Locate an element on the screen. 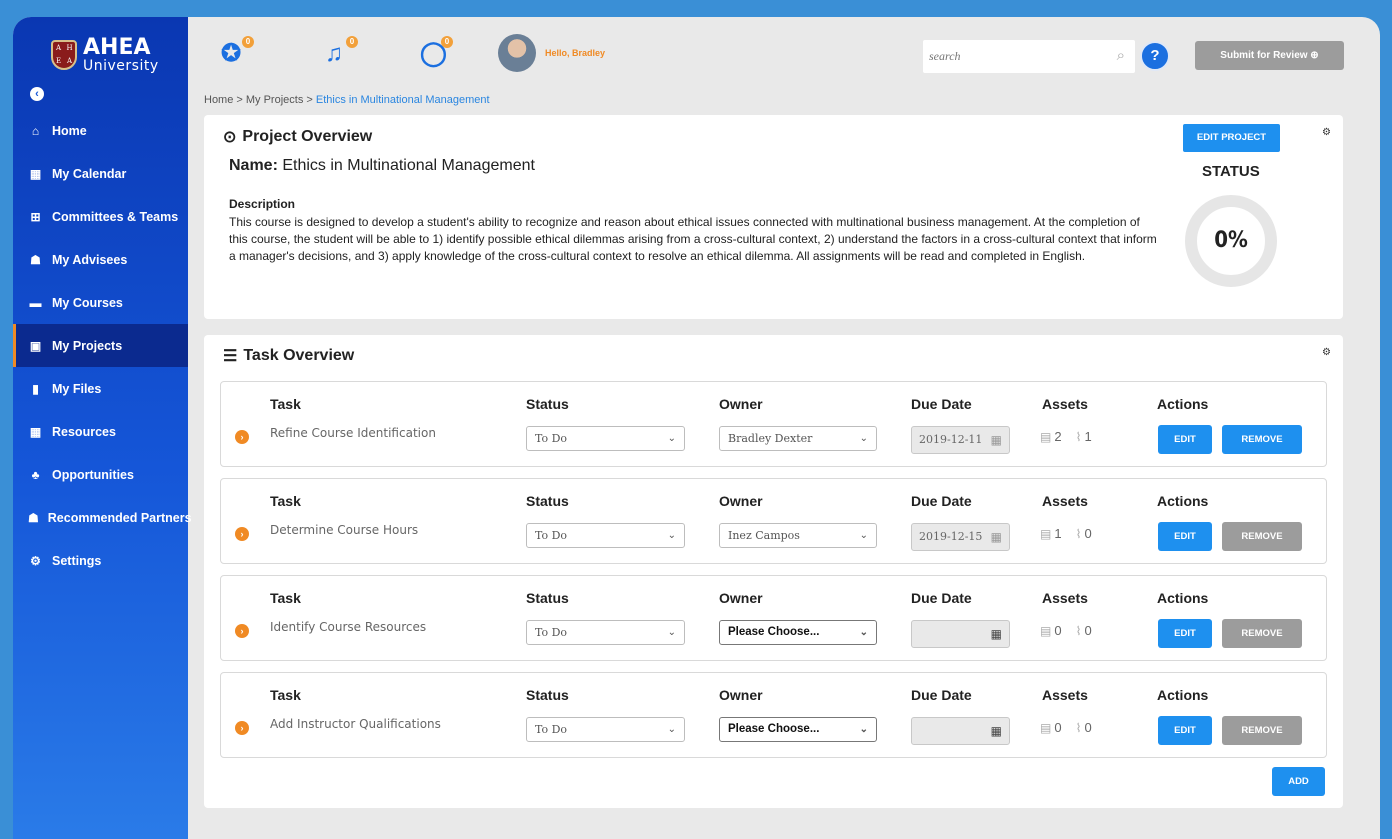  sidebar-item-opportunities: ♣ Opportunities is located at coordinates (100, 474).